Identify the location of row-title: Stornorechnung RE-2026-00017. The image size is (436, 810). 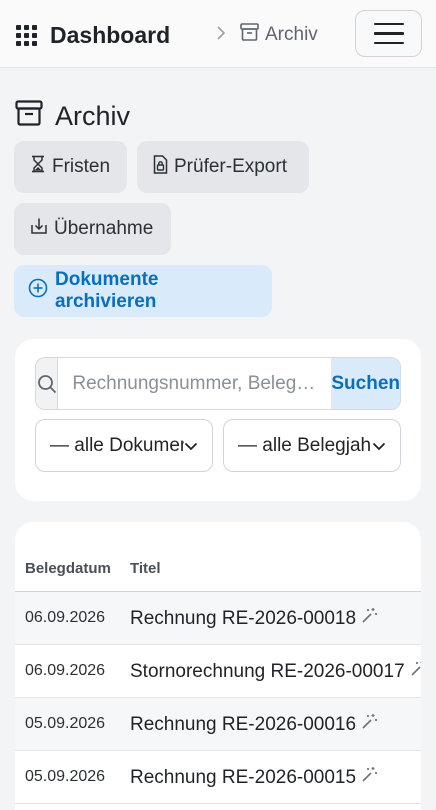
(275, 671).